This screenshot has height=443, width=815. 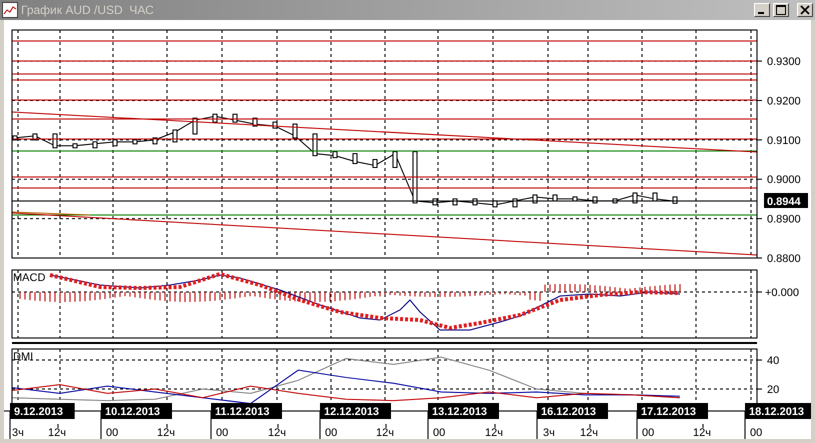 What do you see at coordinates (10, 10) in the screenshot?
I see `chart-icon` at bounding box center [10, 10].